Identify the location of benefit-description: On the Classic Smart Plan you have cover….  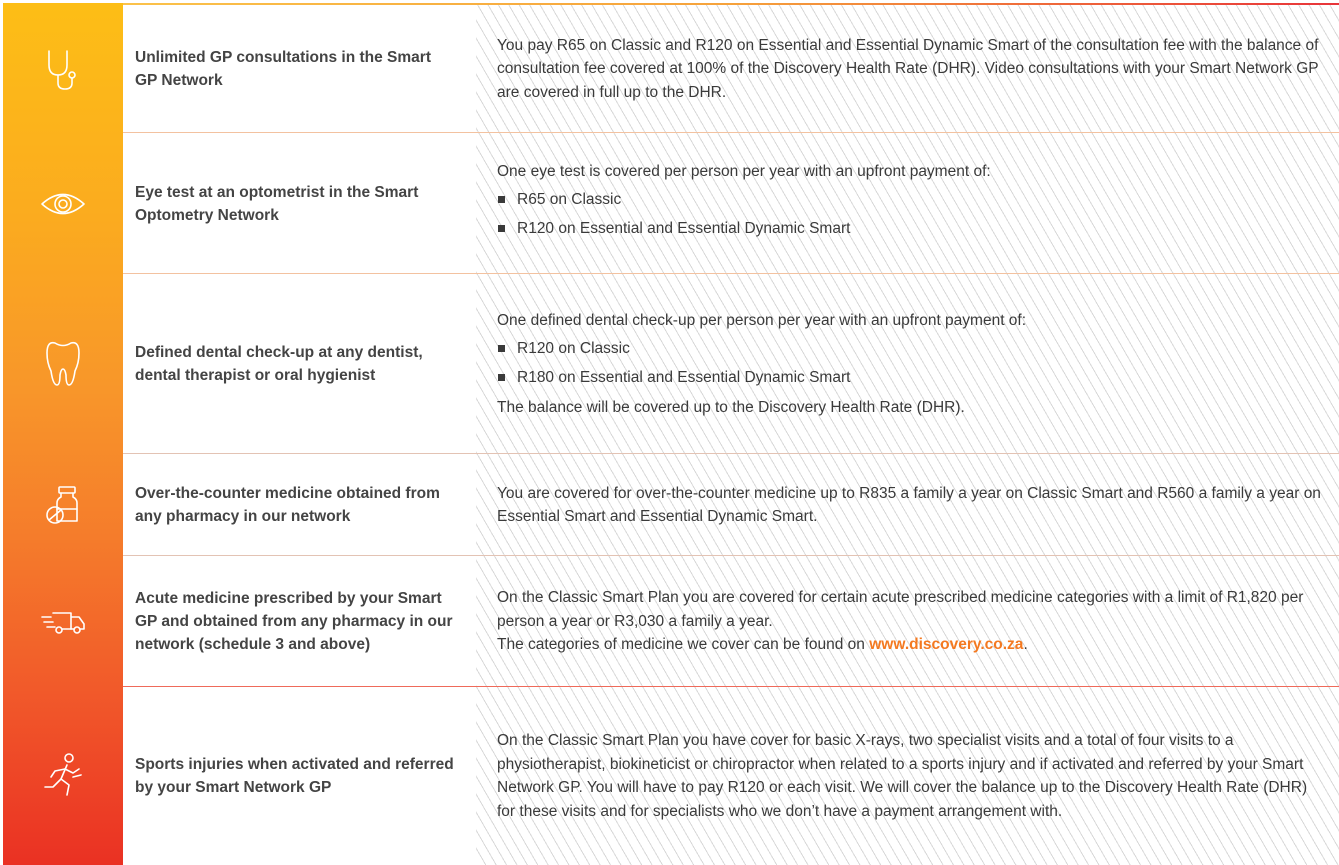
(913, 776).